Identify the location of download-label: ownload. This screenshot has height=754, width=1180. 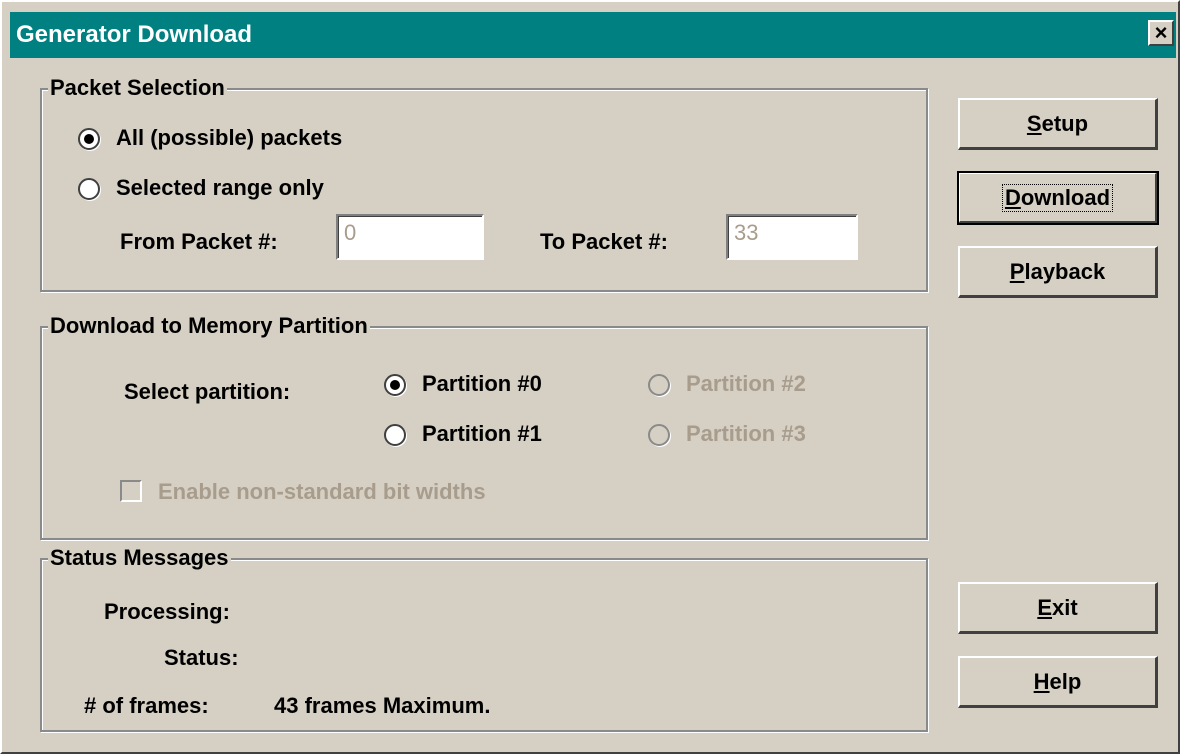
(1065, 197).